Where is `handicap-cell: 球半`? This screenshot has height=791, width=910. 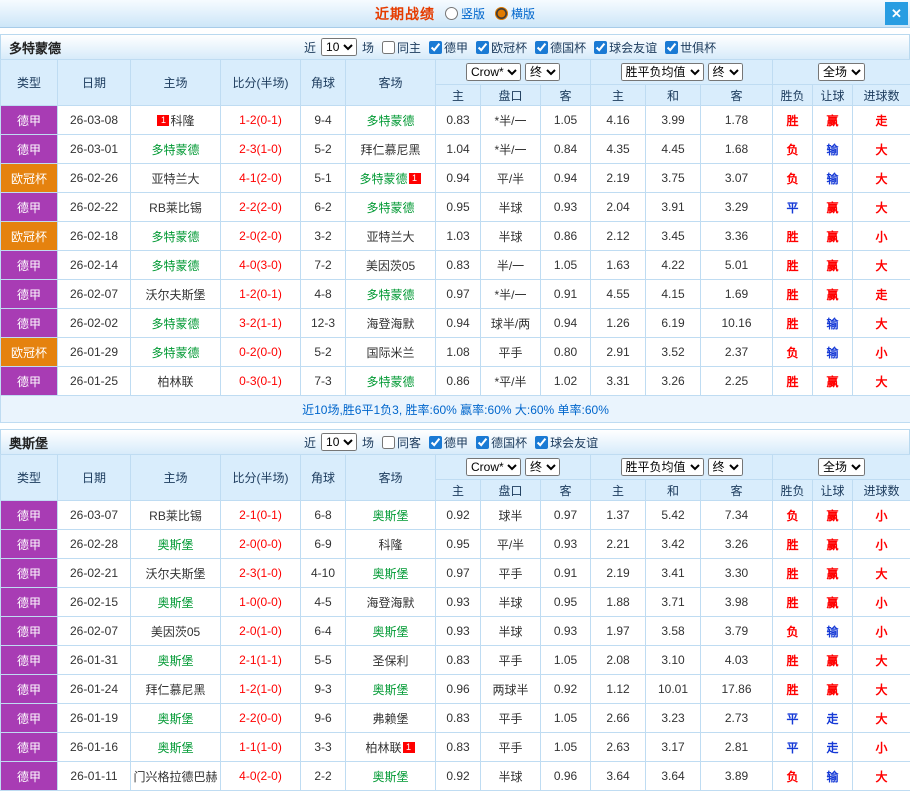
handicap-cell: 球半 is located at coordinates (511, 515).